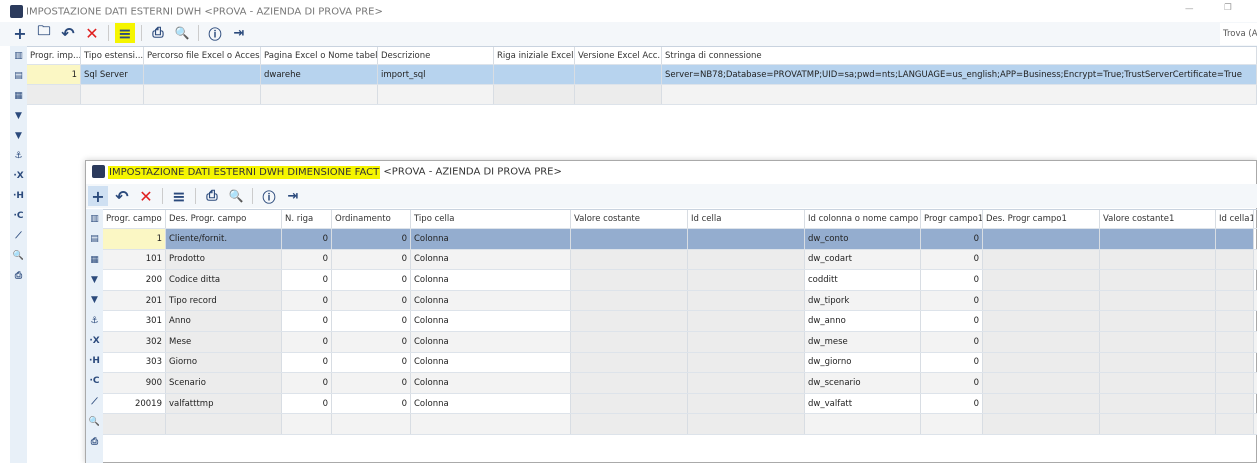 The height and width of the screenshot is (463, 1257). Describe the element at coordinates (371, 219) in the screenshot. I see `column-header: Ordinamento` at that location.